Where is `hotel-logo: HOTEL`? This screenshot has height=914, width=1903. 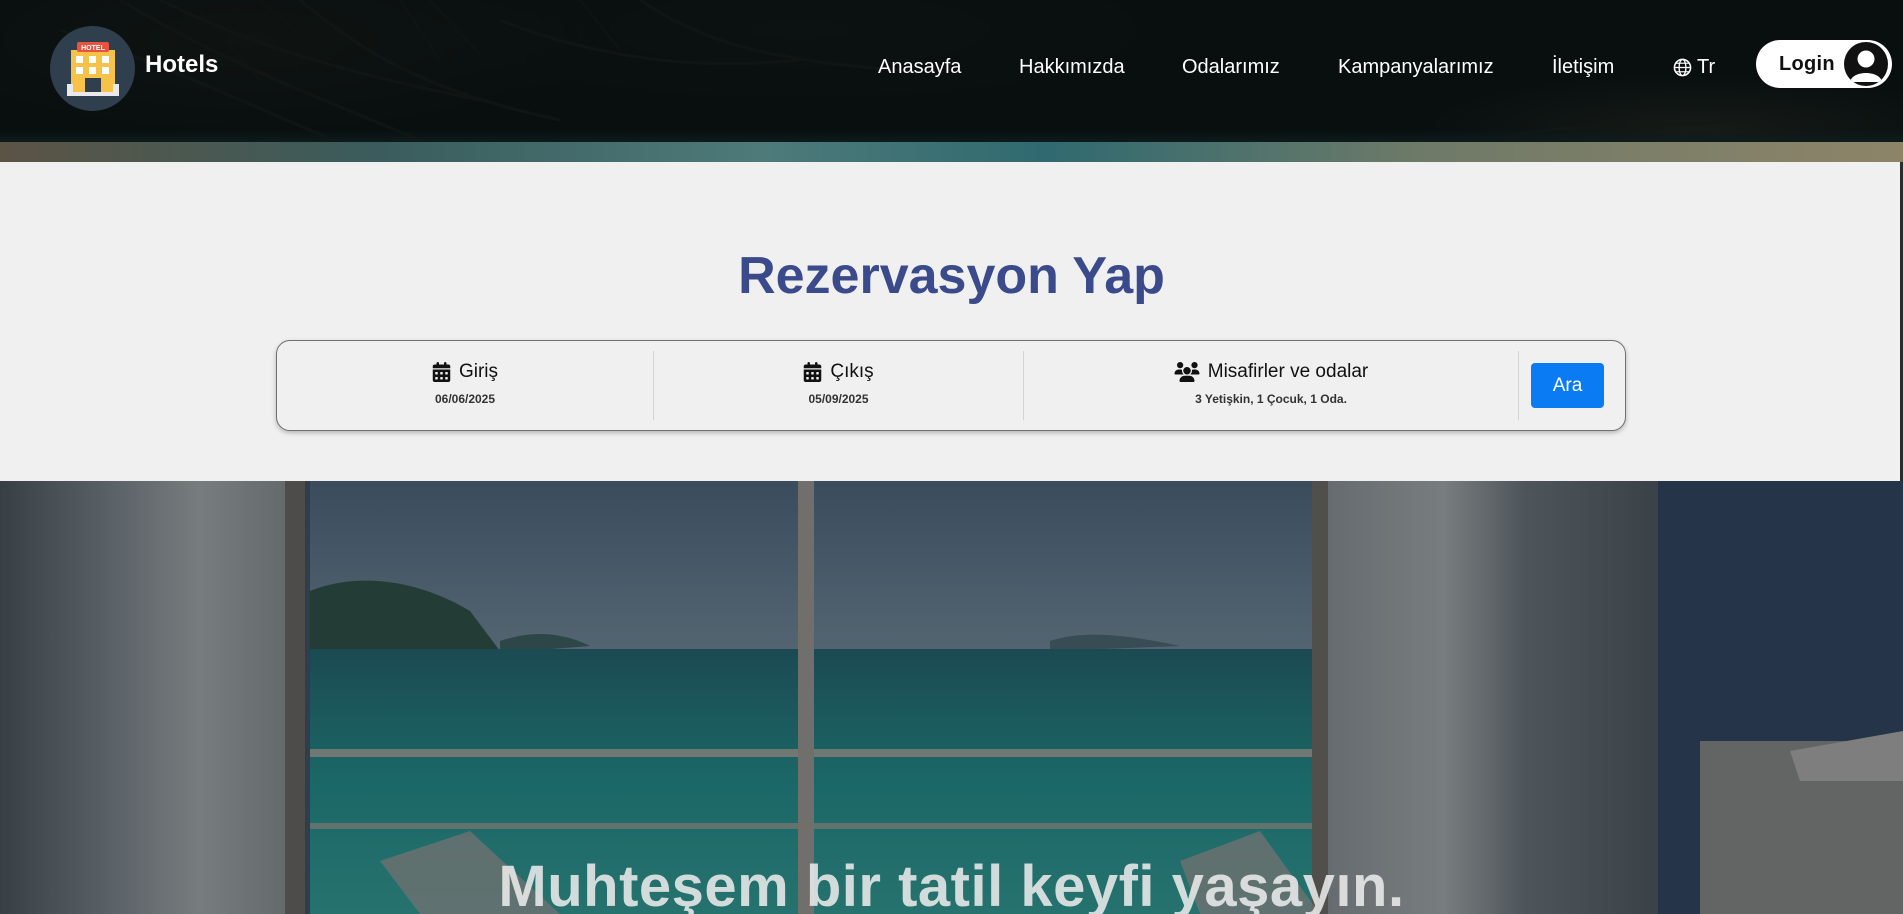 hotel-logo: HOTEL is located at coordinates (92, 68).